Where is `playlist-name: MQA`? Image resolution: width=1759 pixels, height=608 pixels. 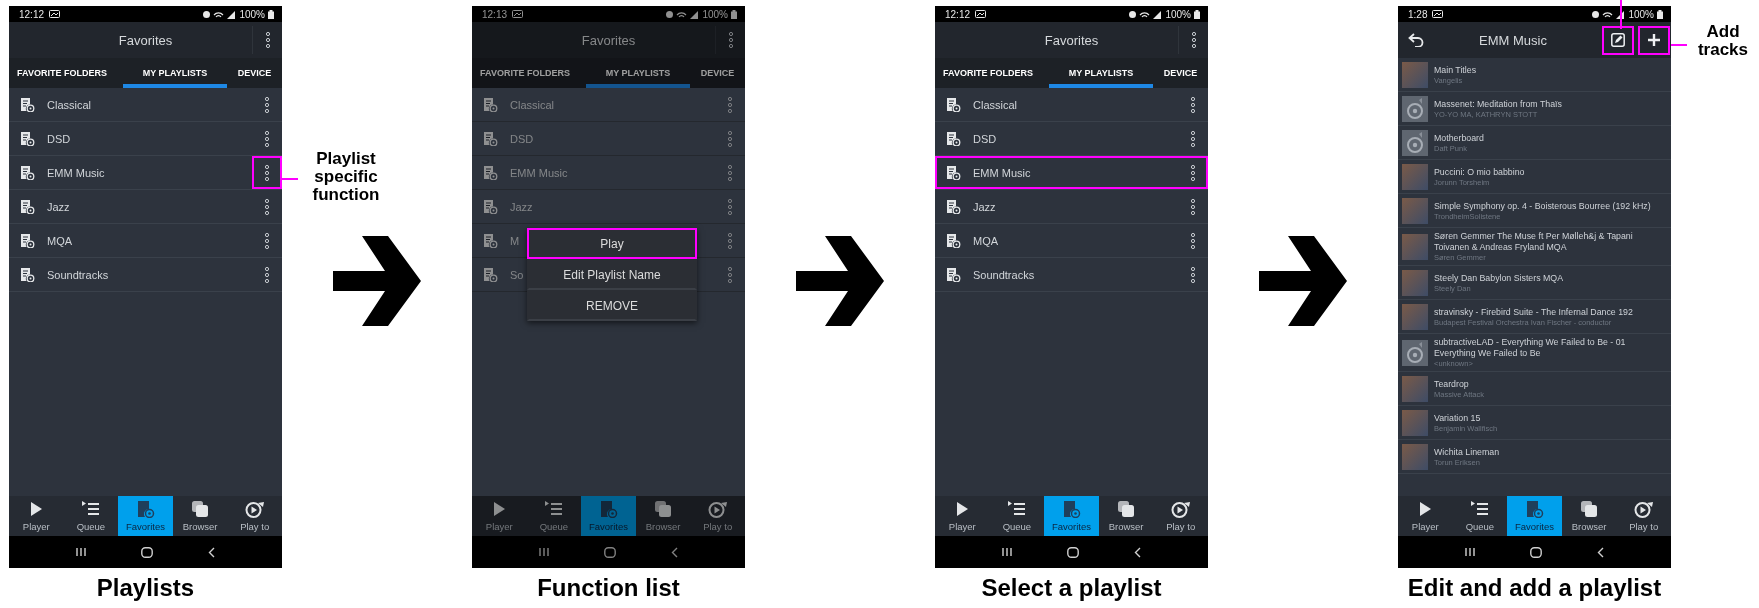
playlist-name: MQA is located at coordinates (60, 240).